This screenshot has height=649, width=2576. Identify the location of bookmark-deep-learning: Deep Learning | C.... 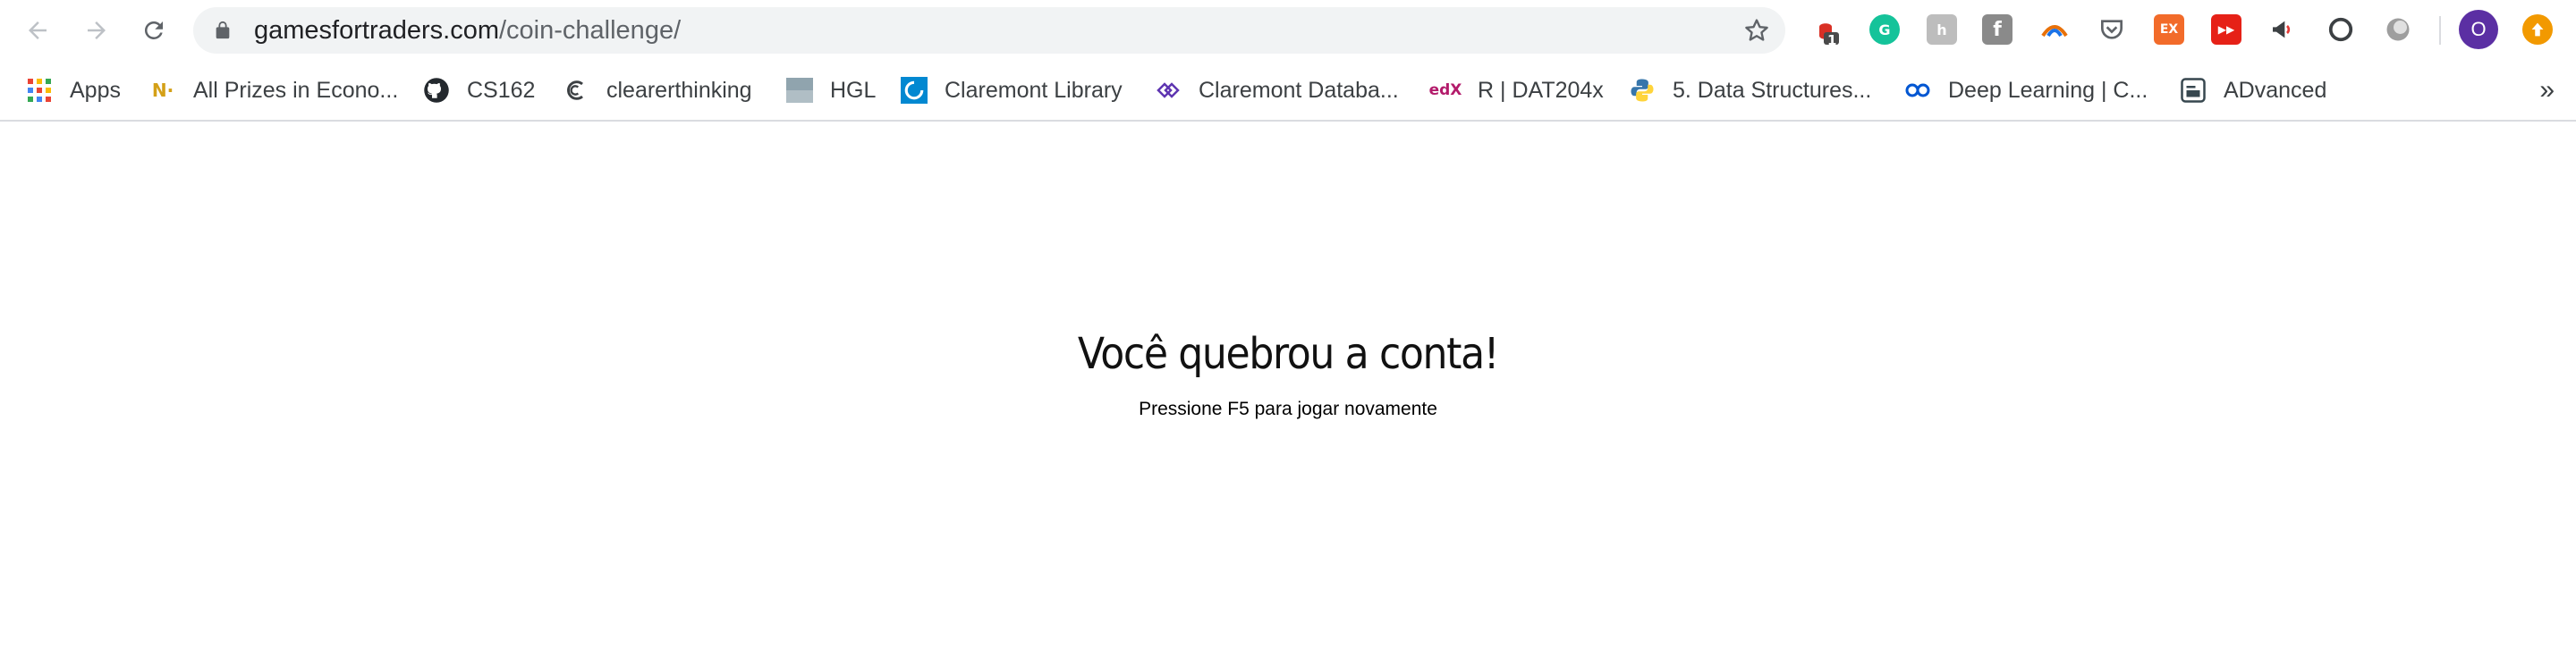
(2025, 90).